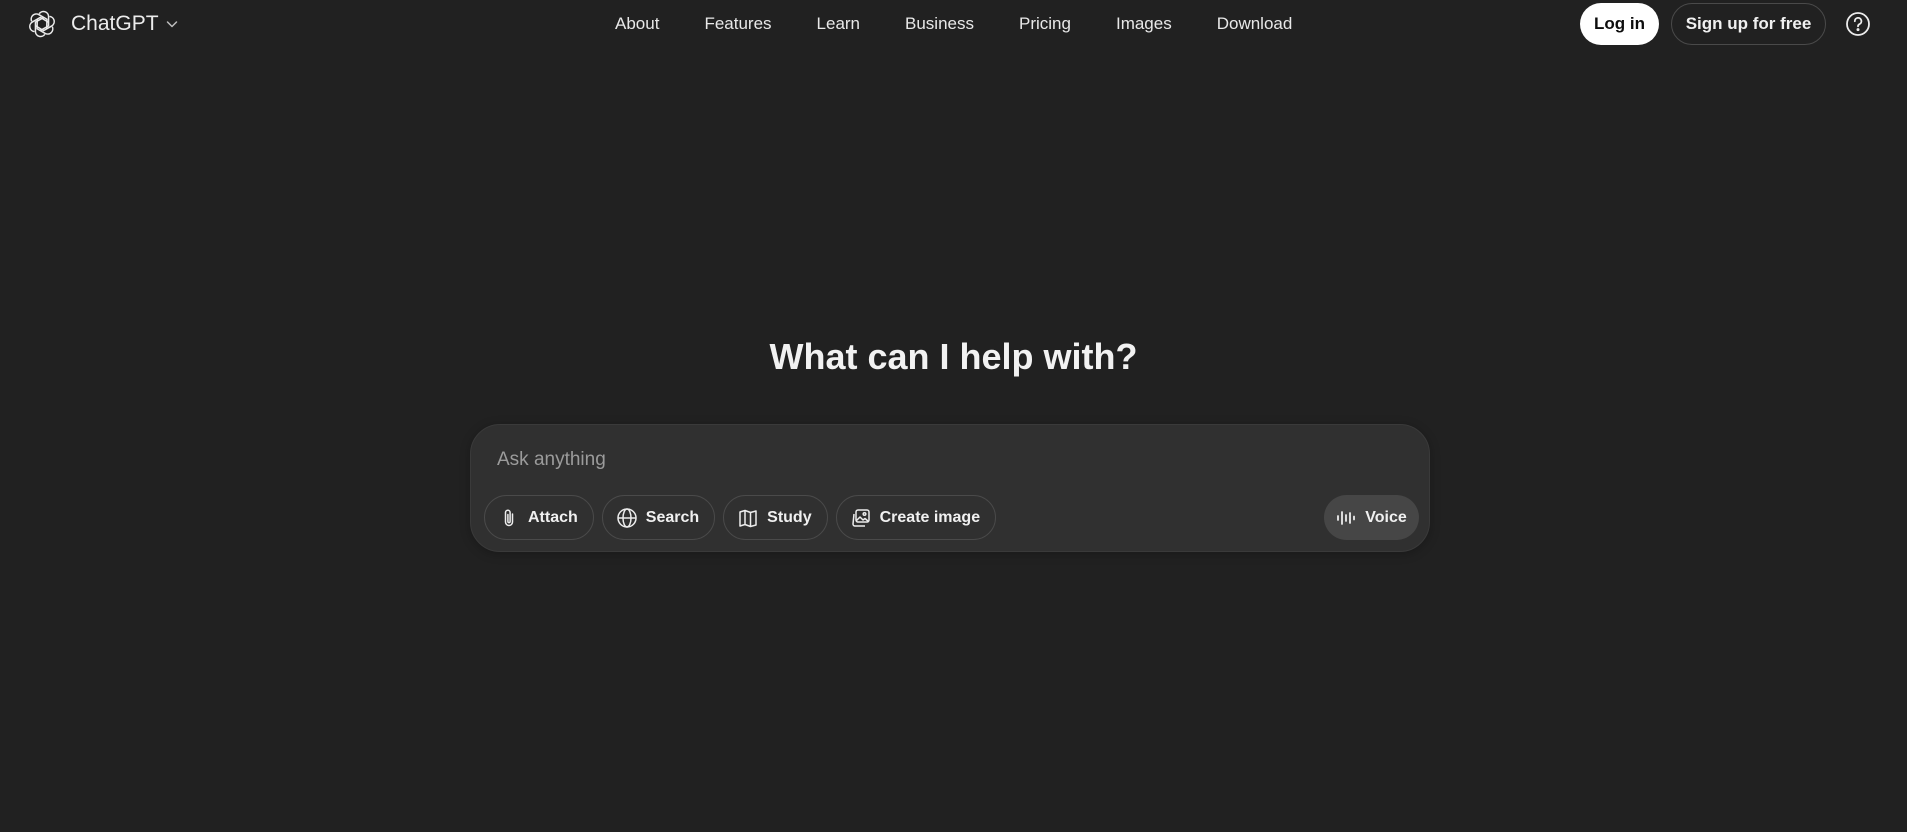 The image size is (1907, 832). Describe the element at coordinates (672, 517) in the screenshot. I see `search-label: Search` at that location.